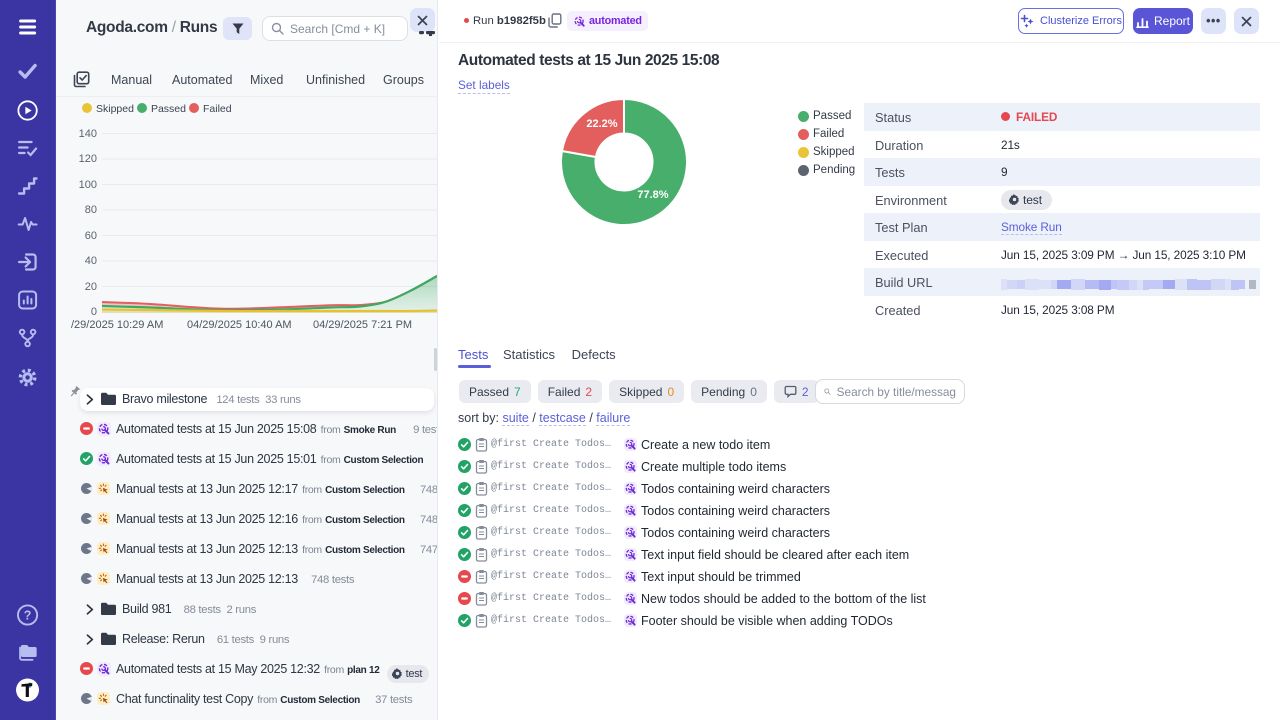 The height and width of the screenshot is (720, 1280). What do you see at coordinates (601, 124) in the screenshot?
I see `svg-text: 22.2%` at bounding box center [601, 124].